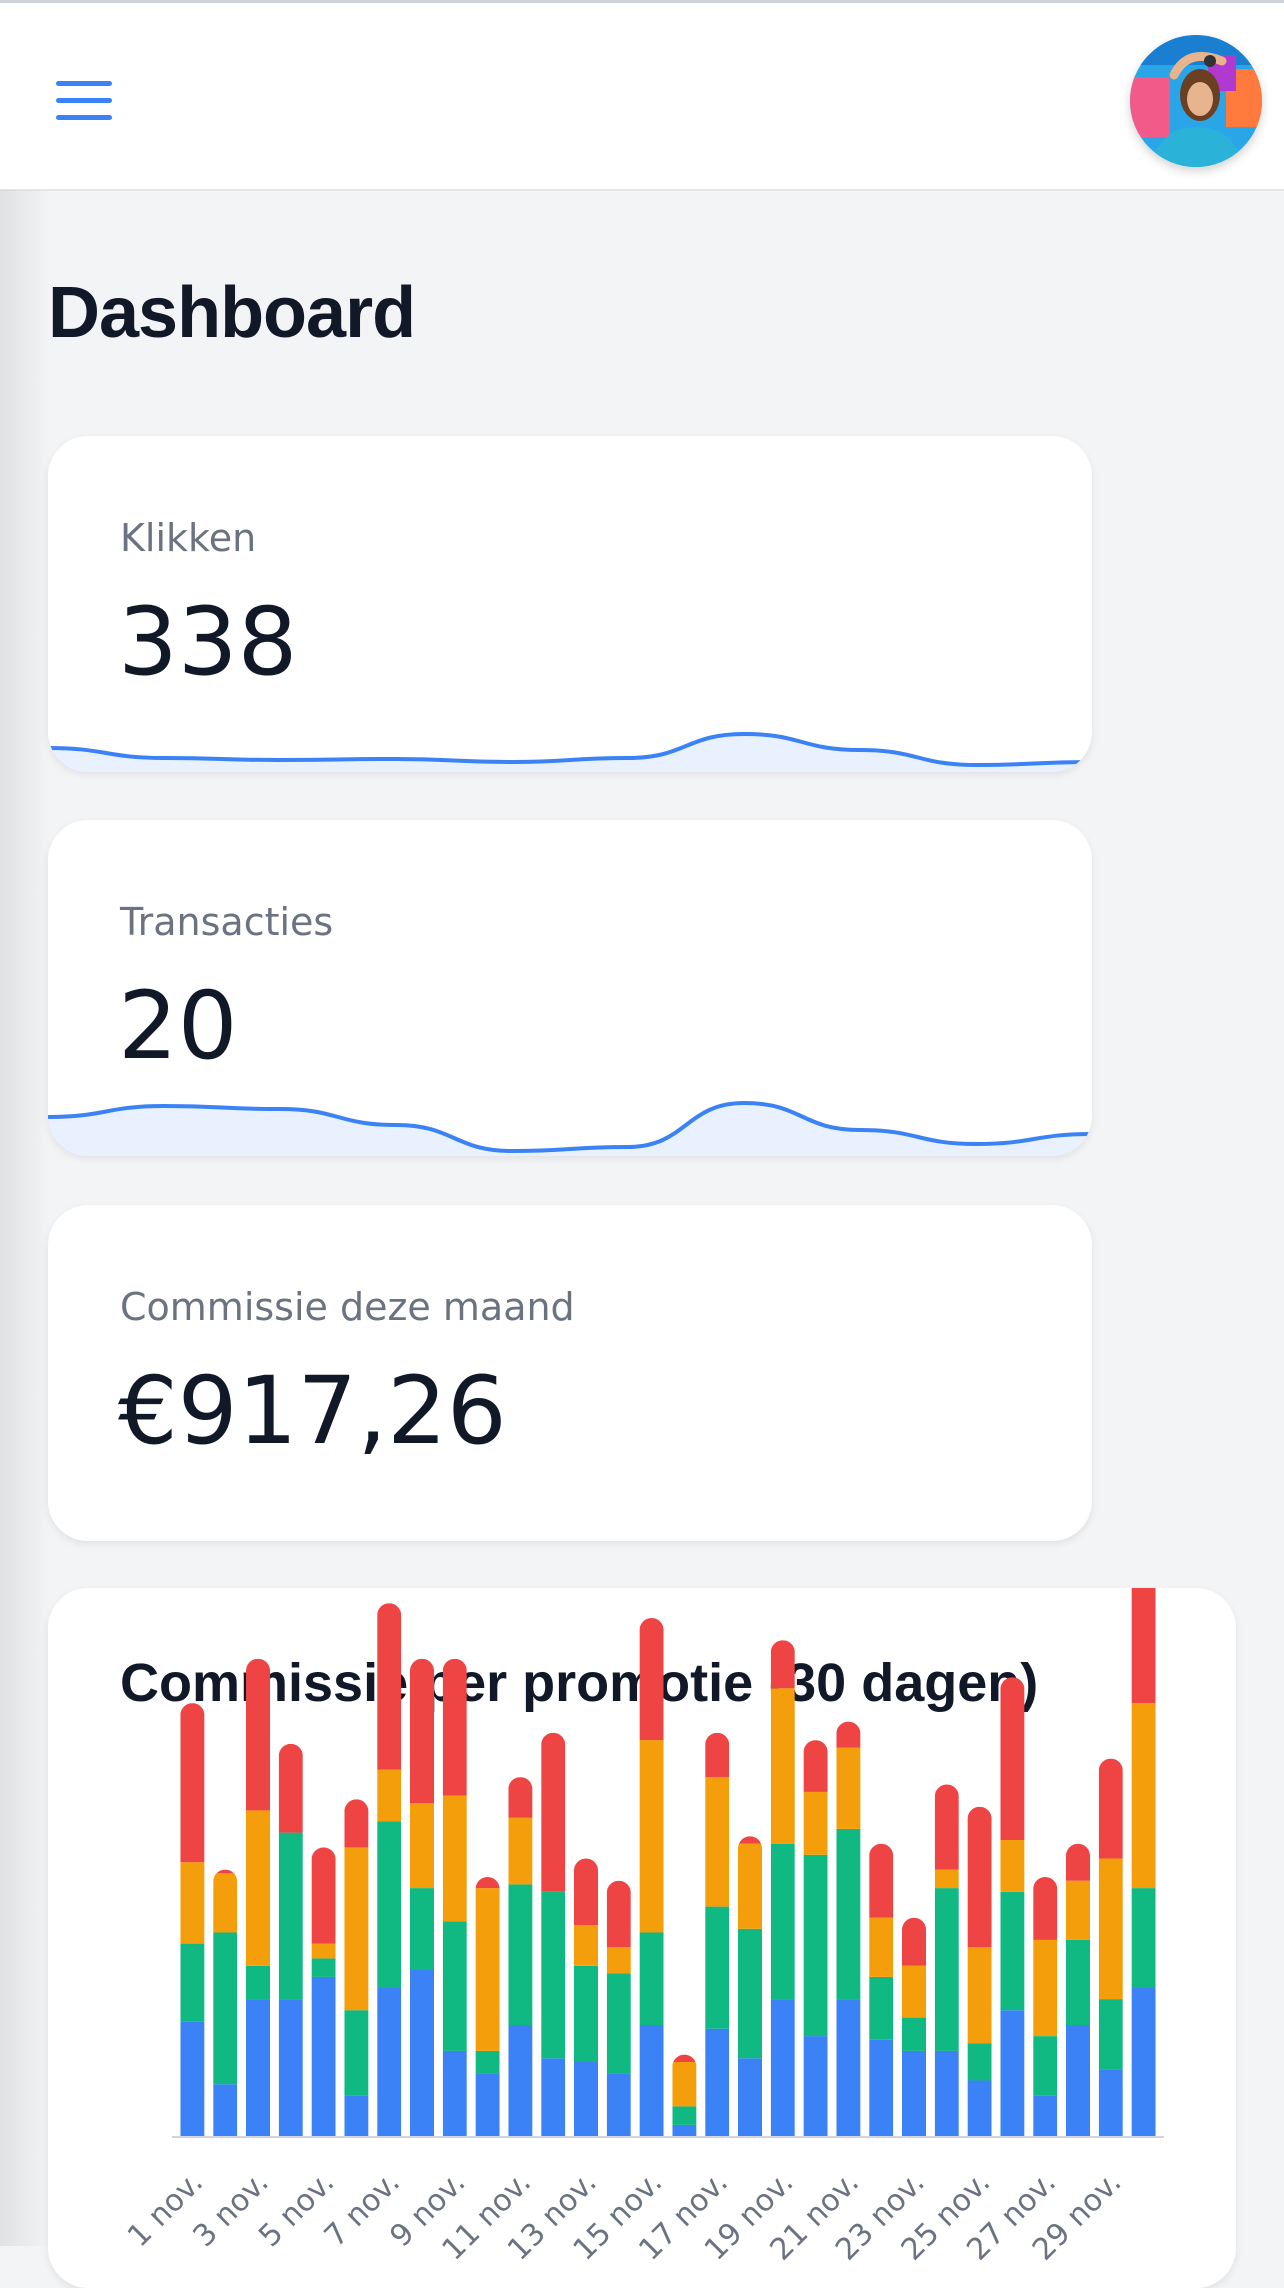 Image resolution: width=1284 pixels, height=2288 pixels. What do you see at coordinates (312, 1411) in the screenshot?
I see `stat-value: €917,26` at bounding box center [312, 1411].